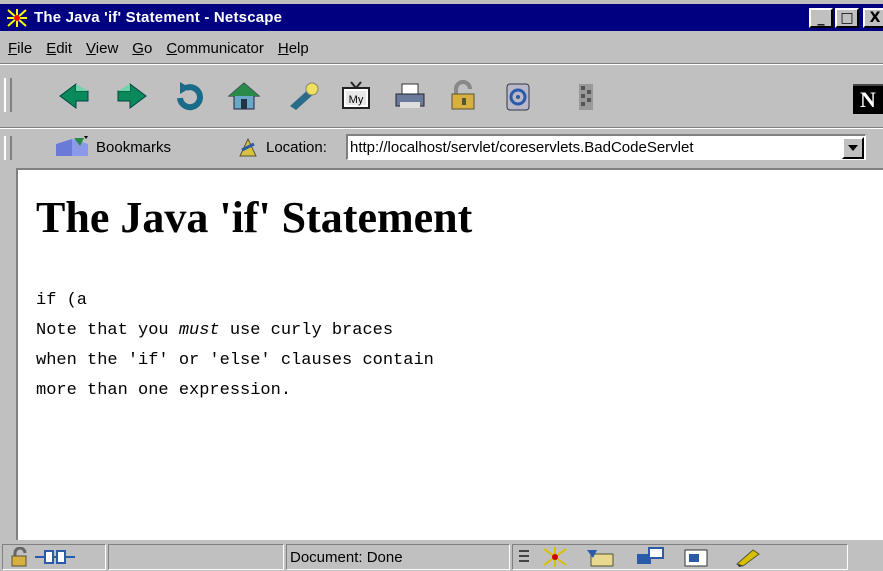  I want to click on print-icon, so click(410, 95).